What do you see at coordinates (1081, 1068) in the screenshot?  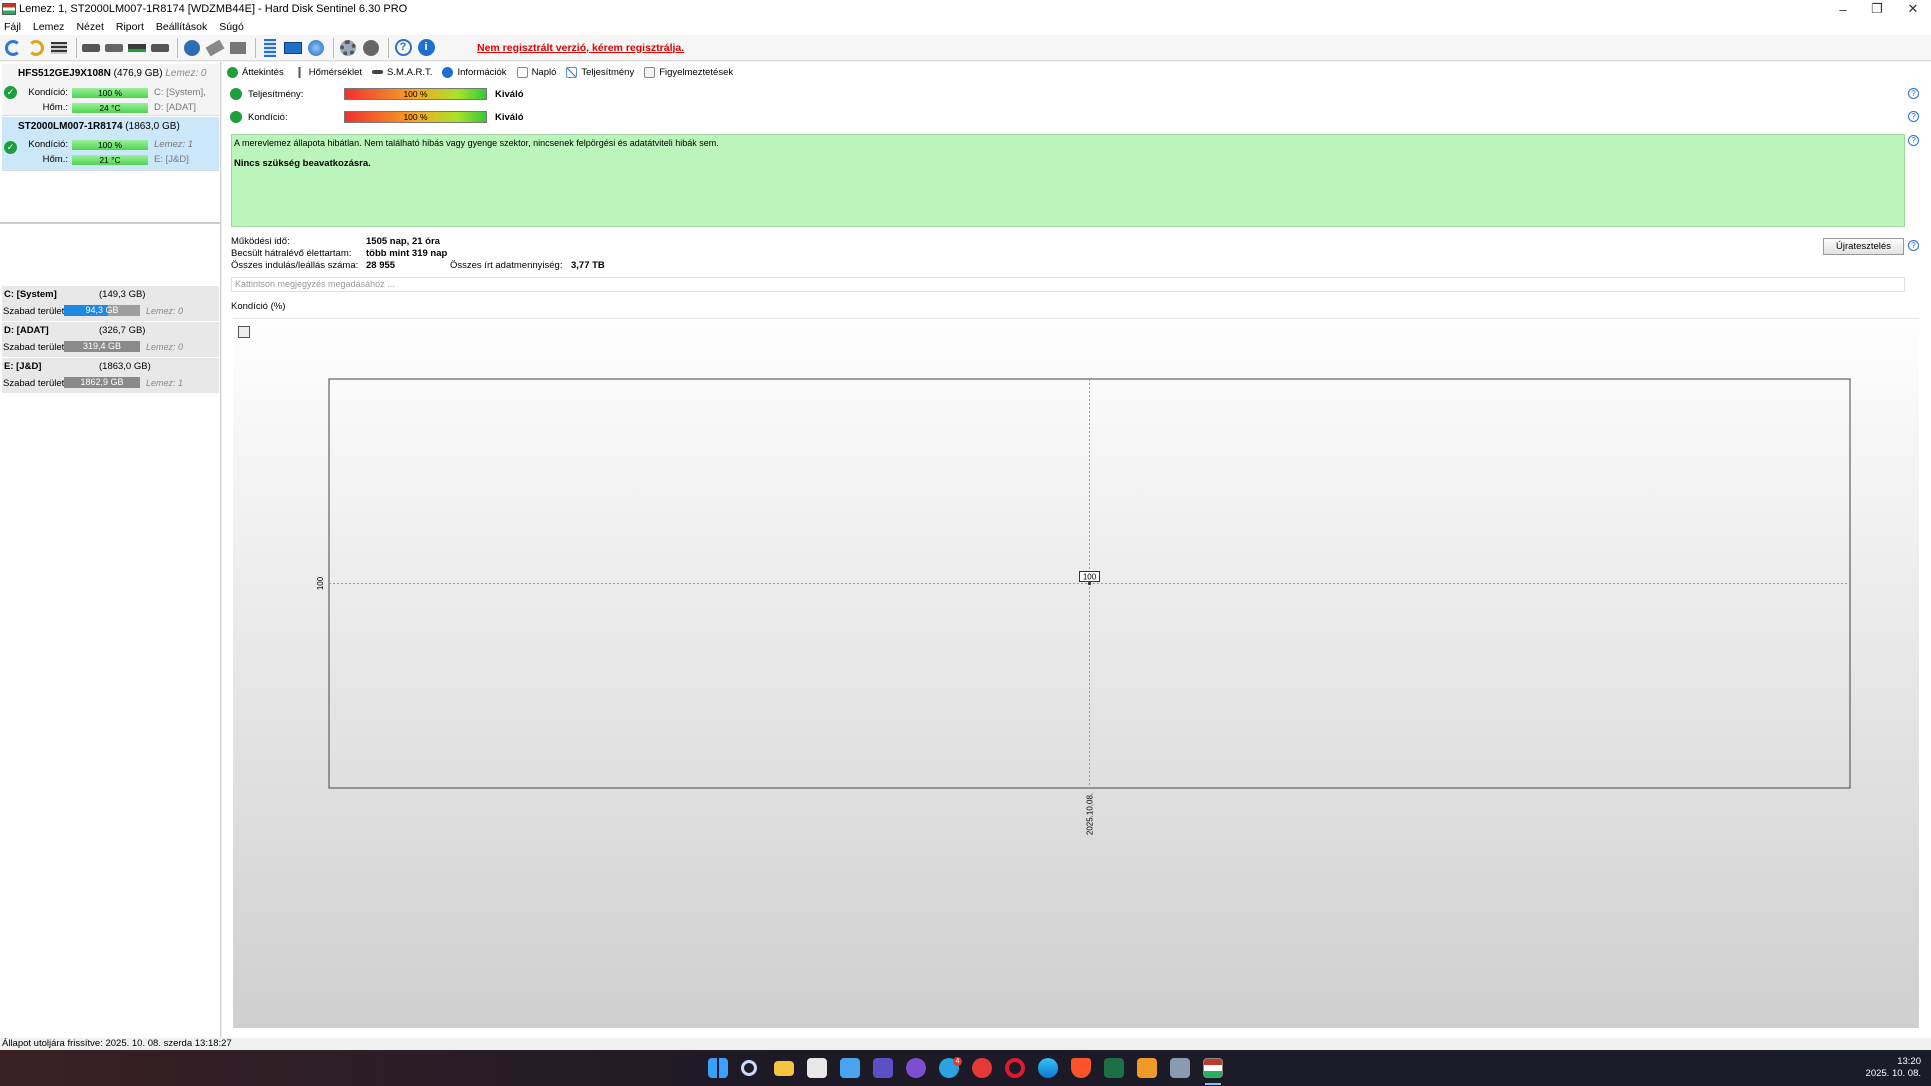 I see `brave-icon` at bounding box center [1081, 1068].